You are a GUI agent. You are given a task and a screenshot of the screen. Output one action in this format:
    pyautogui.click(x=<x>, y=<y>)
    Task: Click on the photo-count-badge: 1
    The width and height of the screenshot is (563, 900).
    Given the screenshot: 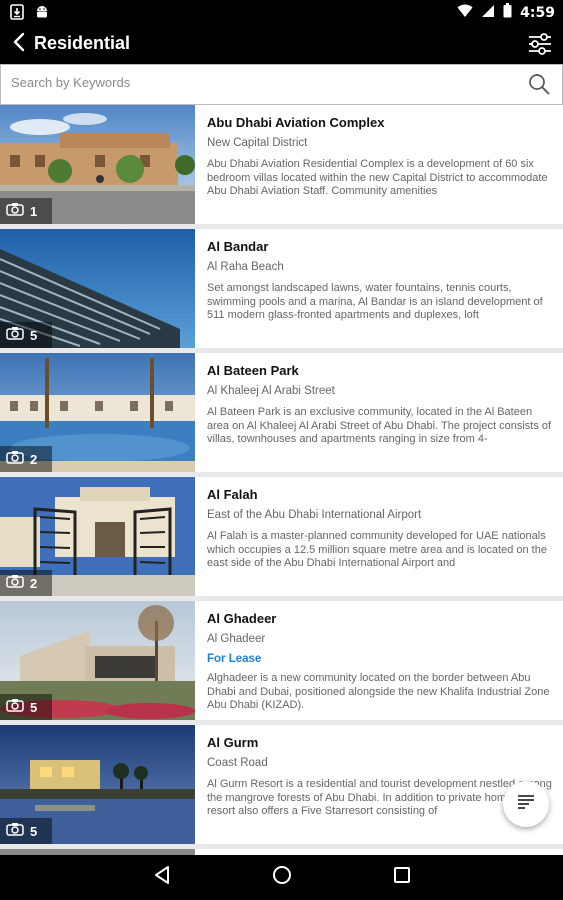 What is the action you would take?
    pyautogui.click(x=26, y=211)
    